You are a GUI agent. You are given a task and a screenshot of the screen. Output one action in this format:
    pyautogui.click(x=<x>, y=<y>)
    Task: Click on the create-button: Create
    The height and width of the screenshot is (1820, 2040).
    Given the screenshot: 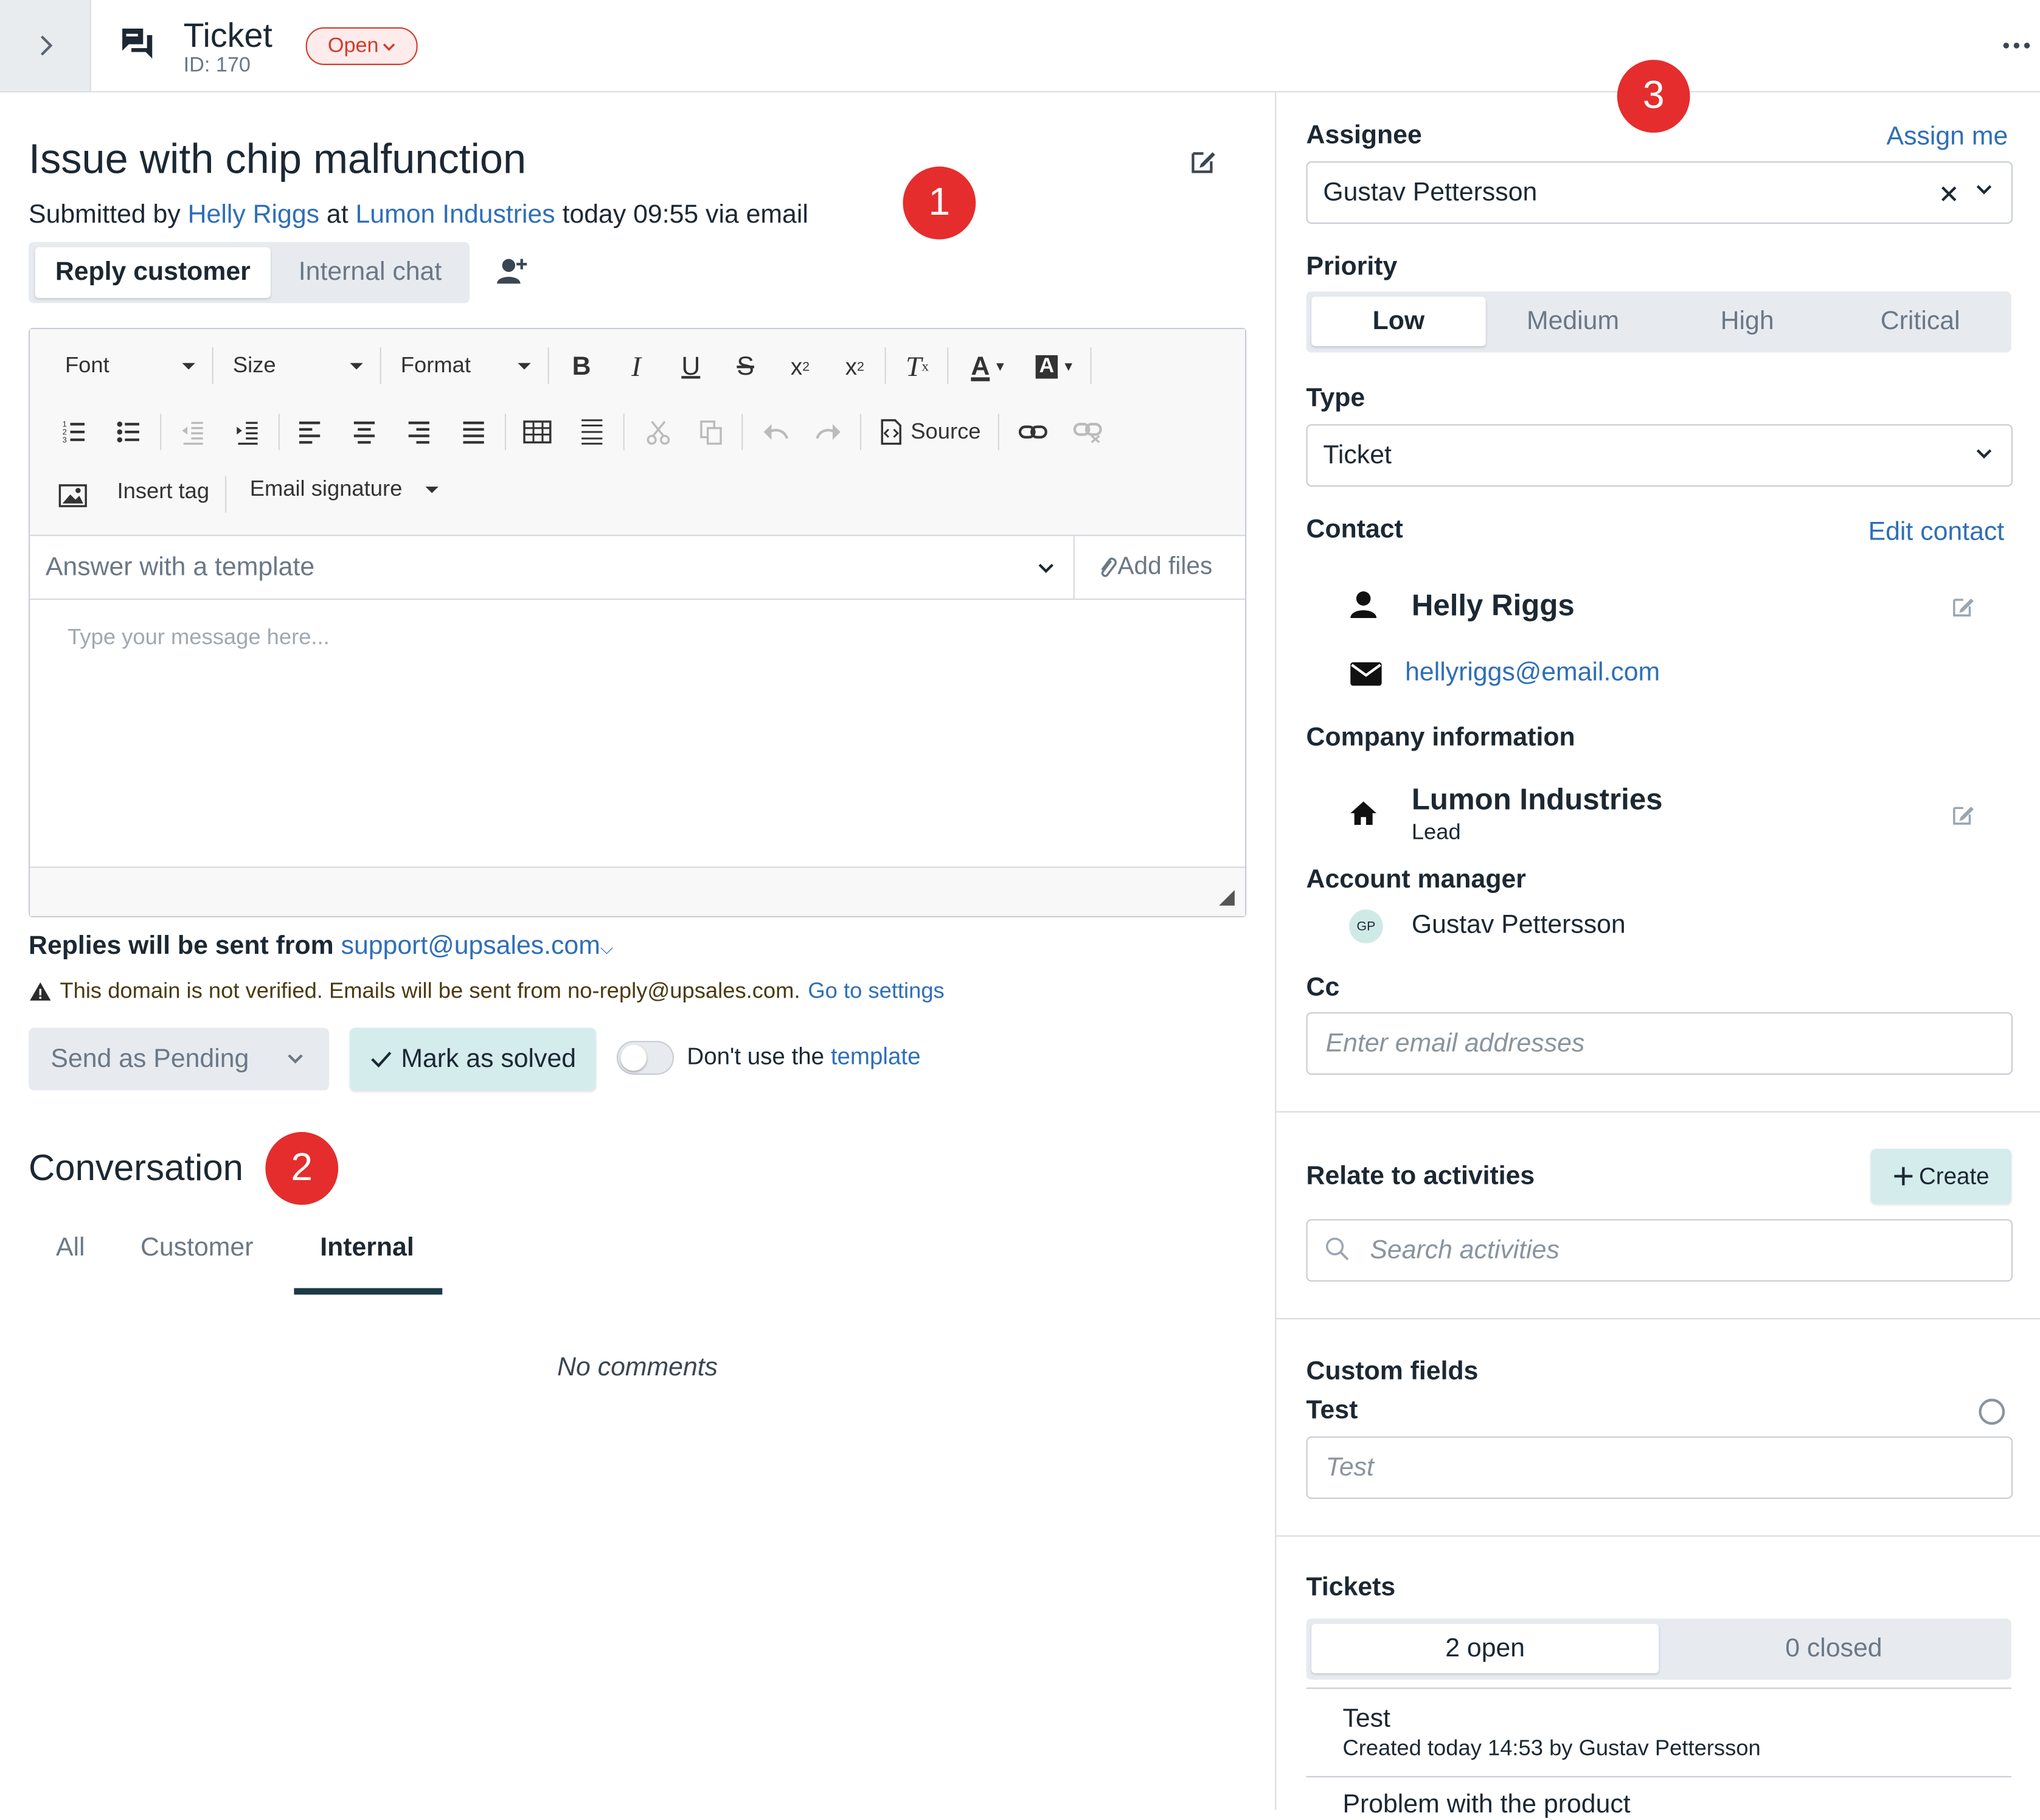 What is the action you would take?
    pyautogui.click(x=1940, y=1176)
    